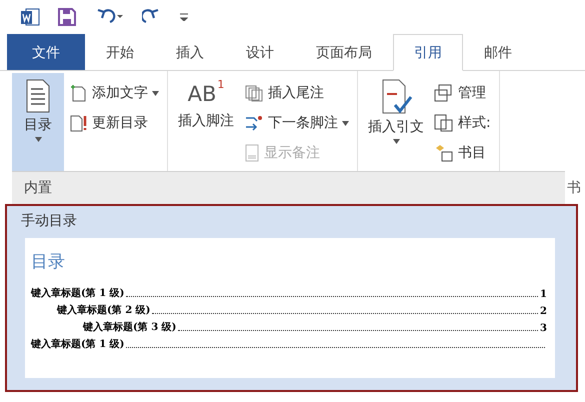 The width and height of the screenshot is (585, 402). Describe the element at coordinates (67, 17) in the screenshot. I see `save-icon` at that location.